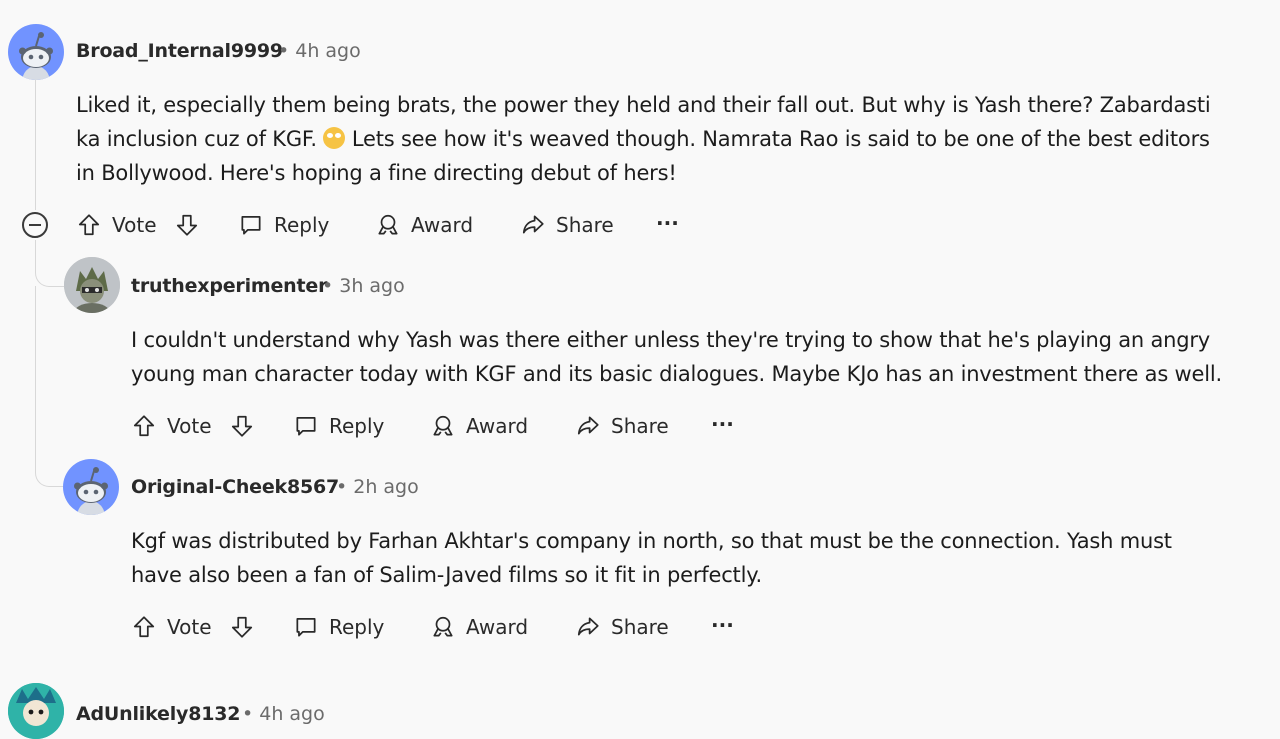 This screenshot has height=739, width=1280. What do you see at coordinates (179, 51) in the screenshot?
I see `comment-username: Broad_Internal9999` at bounding box center [179, 51].